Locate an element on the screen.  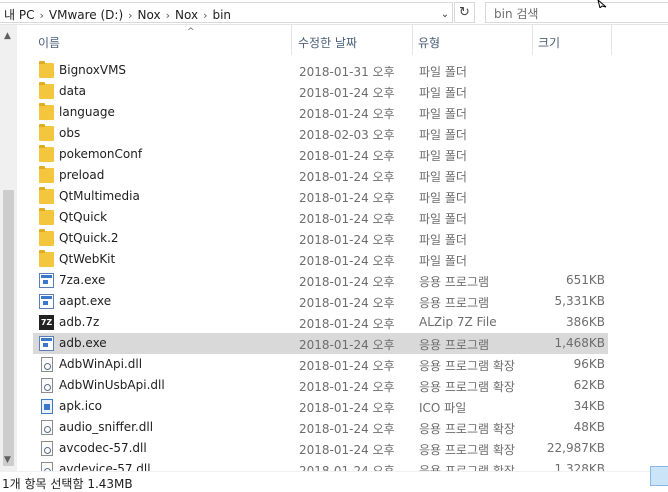
file-row: pokemonConf 2018-01-24 오후... 파일 폴더 is located at coordinates (320, 154).